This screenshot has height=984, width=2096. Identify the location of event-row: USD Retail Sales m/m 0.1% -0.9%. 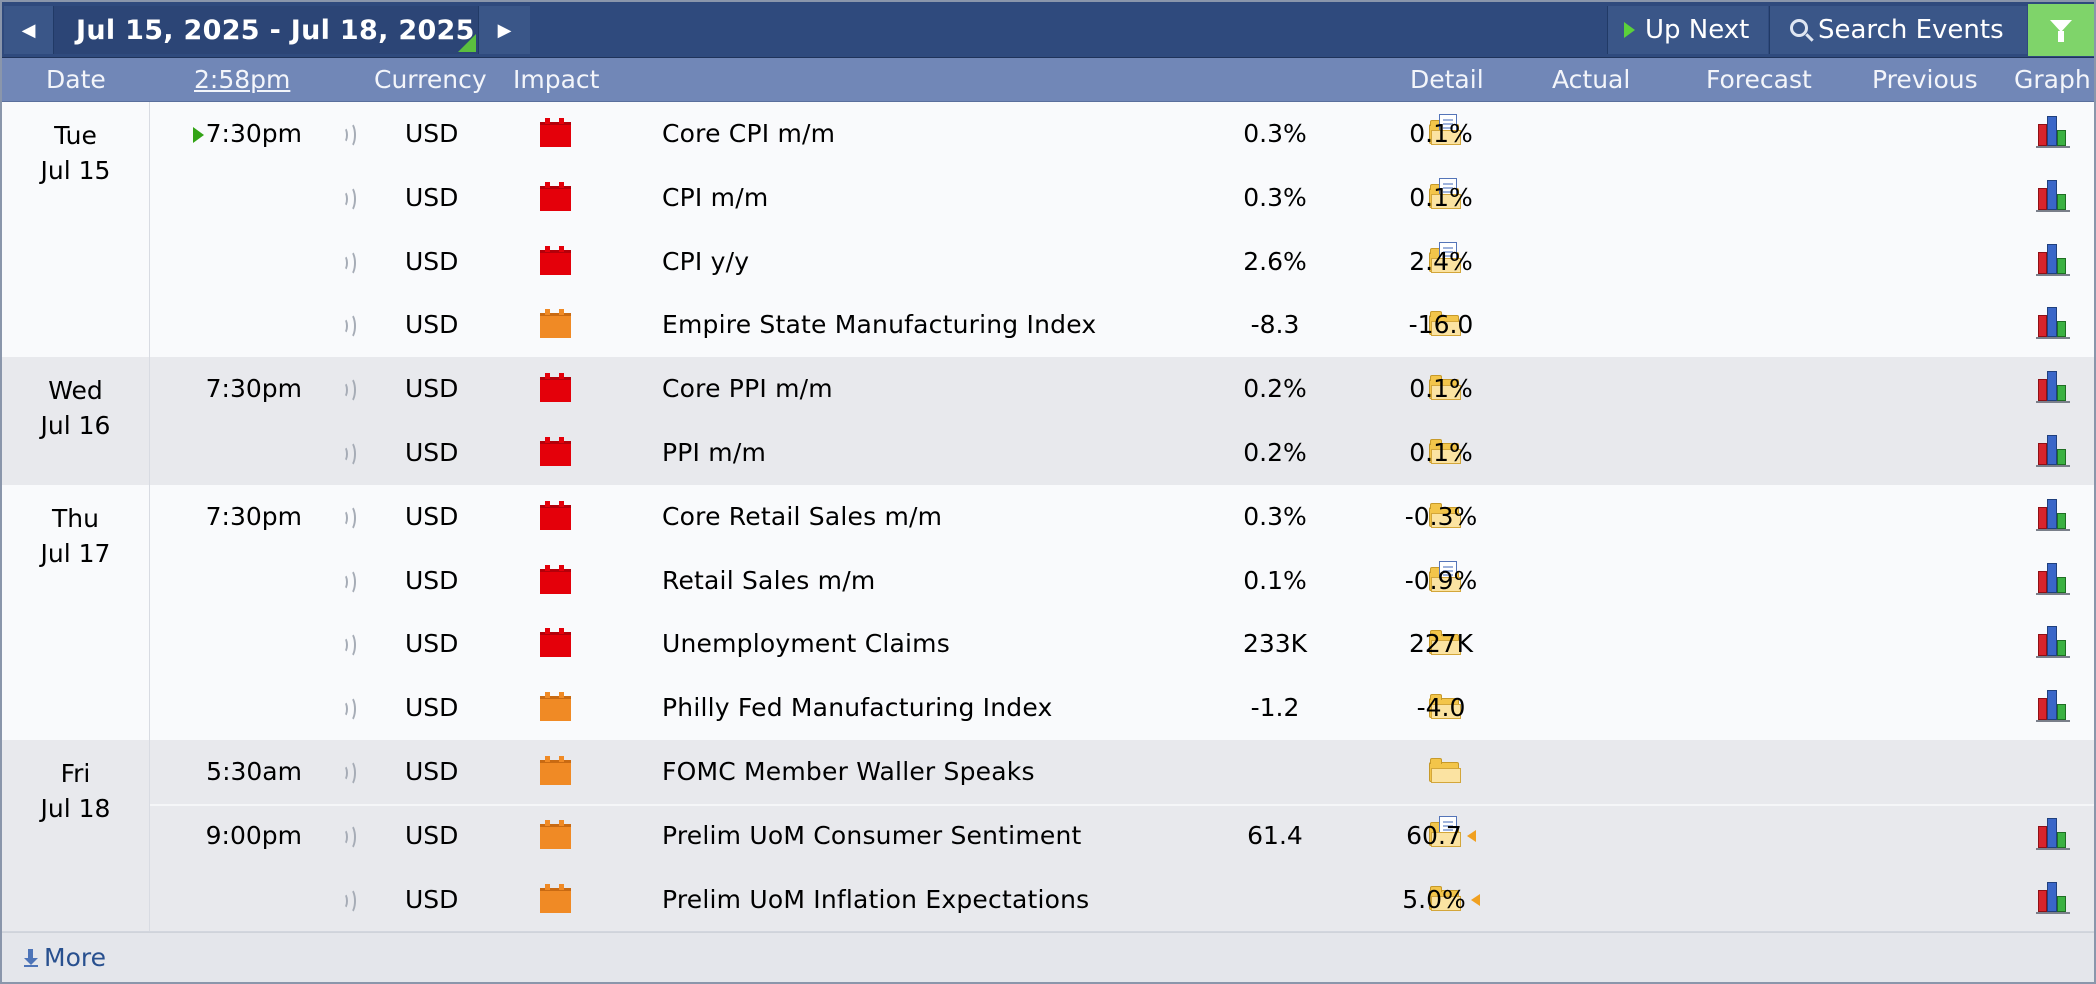
(1122, 581).